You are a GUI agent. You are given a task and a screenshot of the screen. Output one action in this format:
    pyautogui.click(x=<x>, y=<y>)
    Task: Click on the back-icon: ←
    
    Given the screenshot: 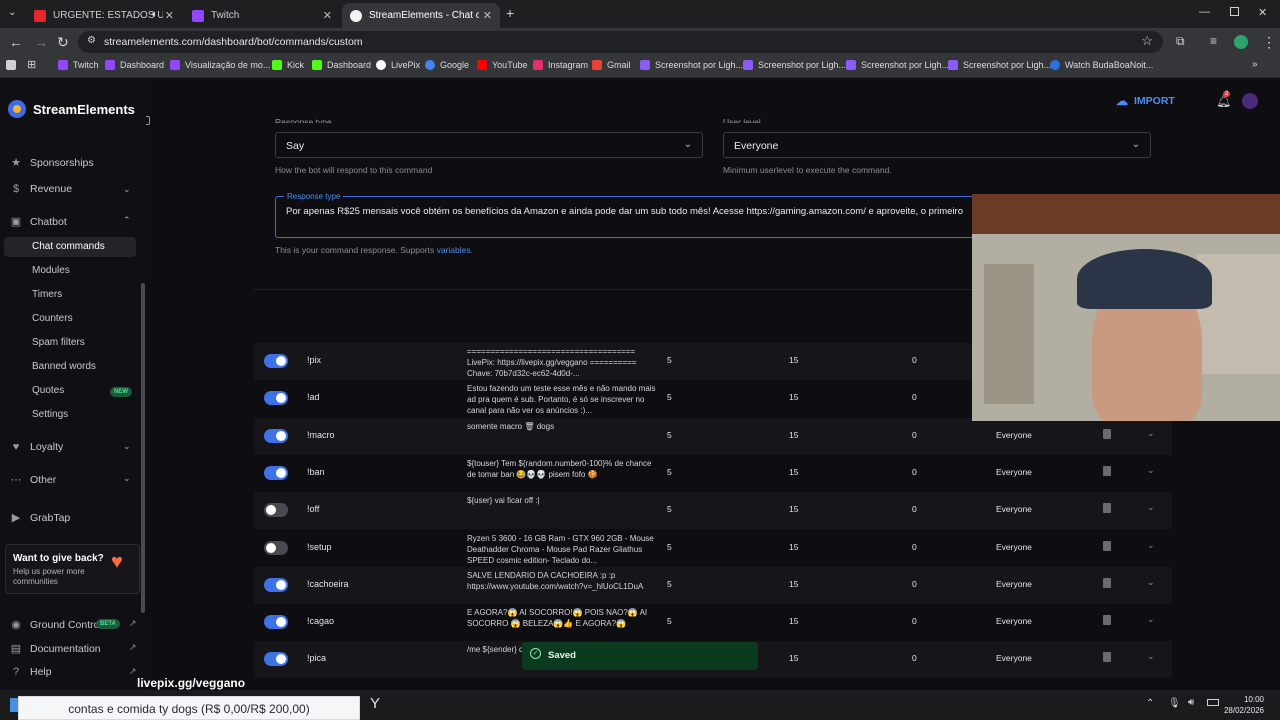 What is the action you would take?
    pyautogui.click(x=16, y=42)
    